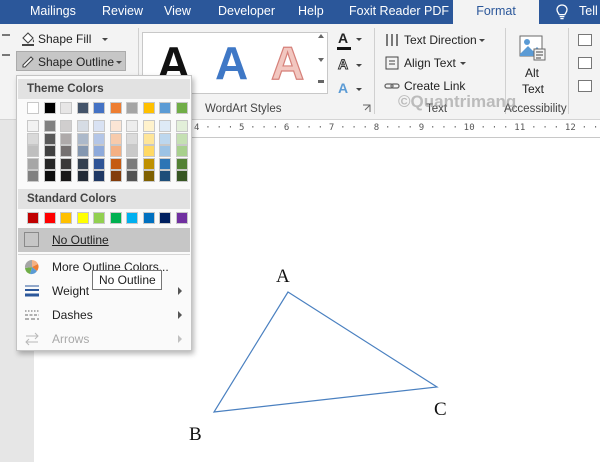 The image size is (600, 462). Describe the element at coordinates (366, 108) in the screenshot. I see `dialog-launcher-icon` at that location.